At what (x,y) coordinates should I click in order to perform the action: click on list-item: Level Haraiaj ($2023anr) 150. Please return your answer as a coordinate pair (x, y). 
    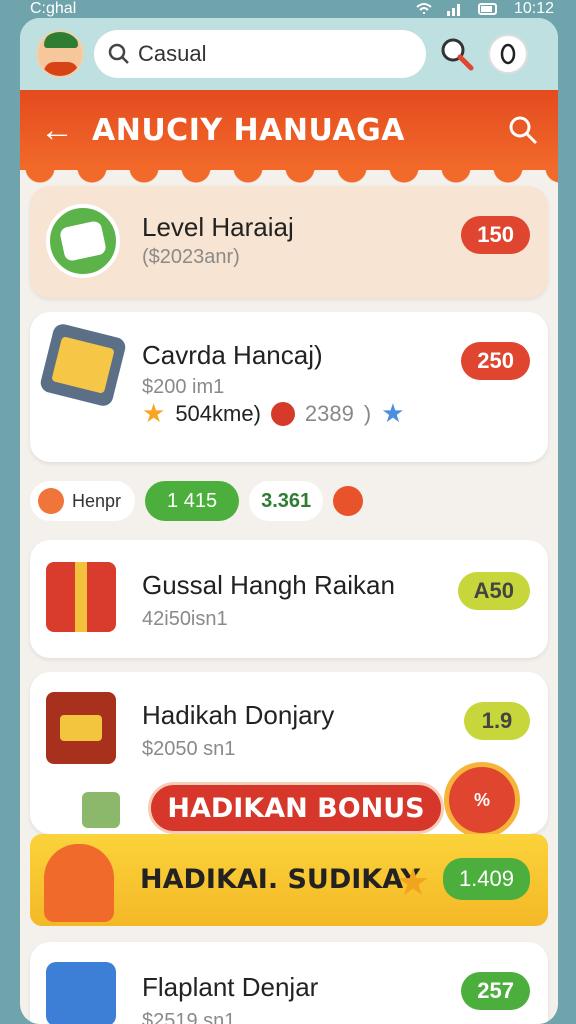
    Looking at the image, I should click on (289, 242).